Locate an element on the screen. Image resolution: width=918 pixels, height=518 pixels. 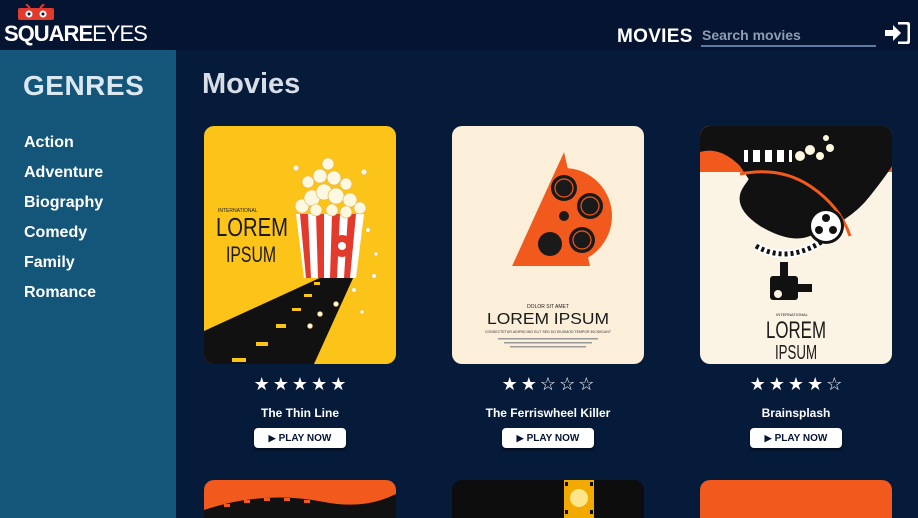
poster-title: LOREM IPSUM is located at coordinates (548, 319).